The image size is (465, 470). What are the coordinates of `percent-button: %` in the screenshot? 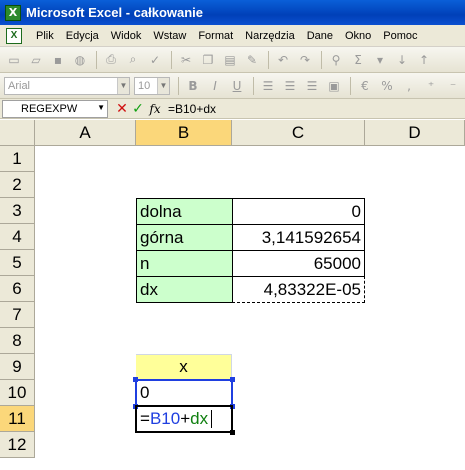 It's located at (387, 86).